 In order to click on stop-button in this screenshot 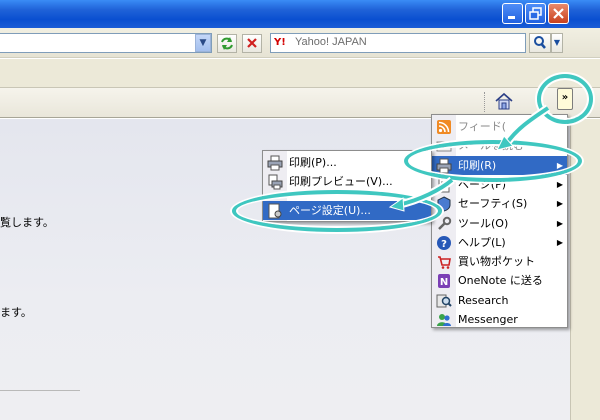, I will do `click(252, 43)`.